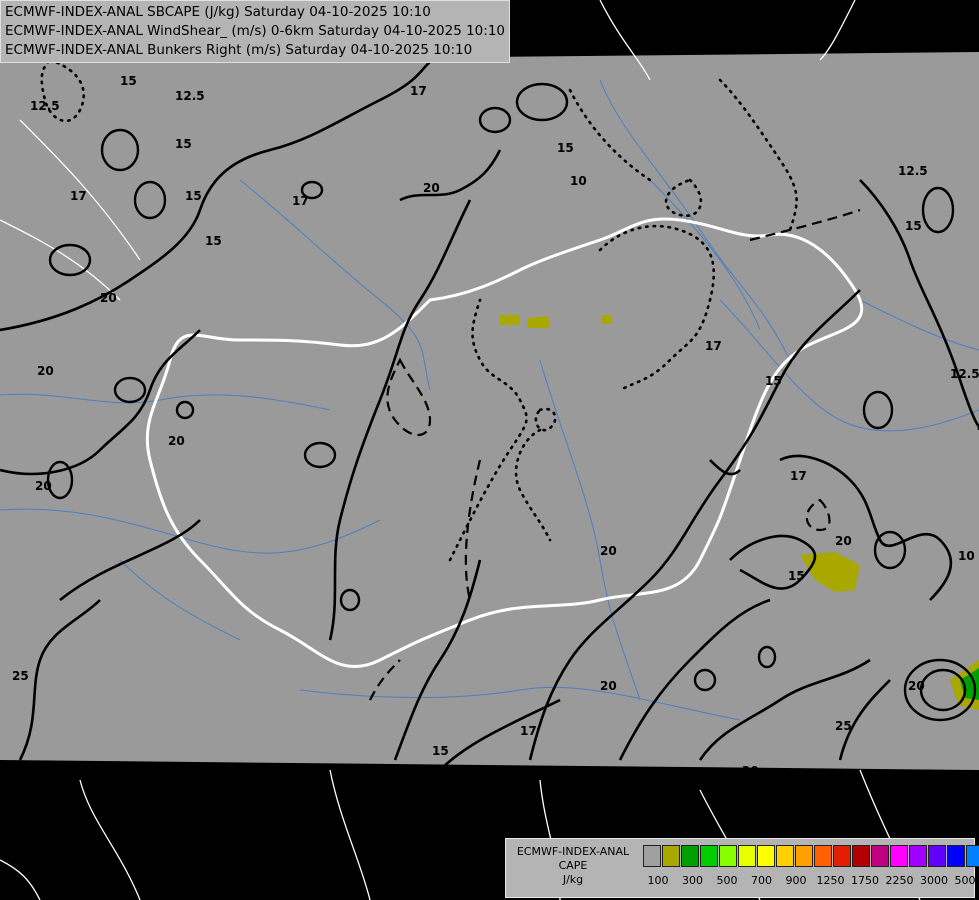 The image size is (979, 900). Describe the element at coordinates (742, 882) in the screenshot. I see `legend-ticks: 100 300 500 700 900 1250 1750 2250 3000 5000` at that location.